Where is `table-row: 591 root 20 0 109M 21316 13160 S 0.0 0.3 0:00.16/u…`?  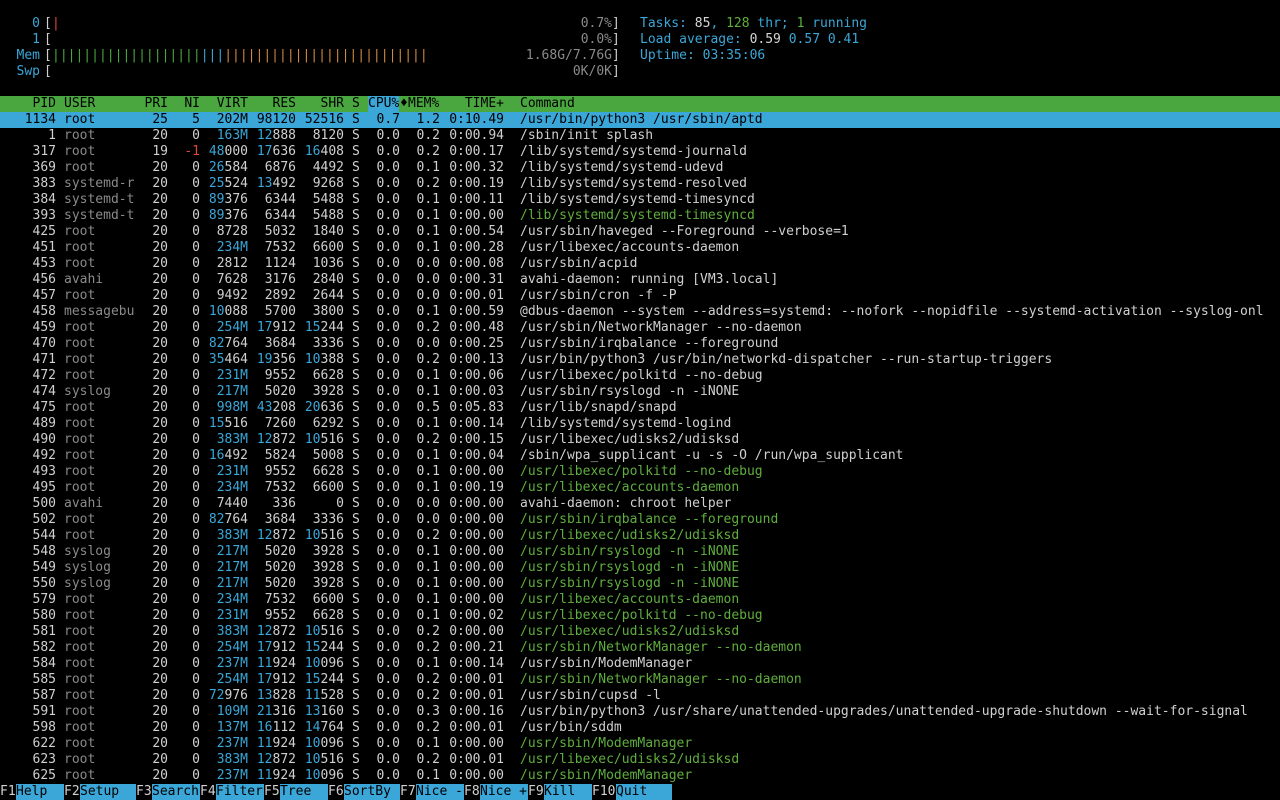
table-row: 591 root 20 0 109M 21316 13160 S 0.0 0.3 0:00.16/u… is located at coordinates (640, 712).